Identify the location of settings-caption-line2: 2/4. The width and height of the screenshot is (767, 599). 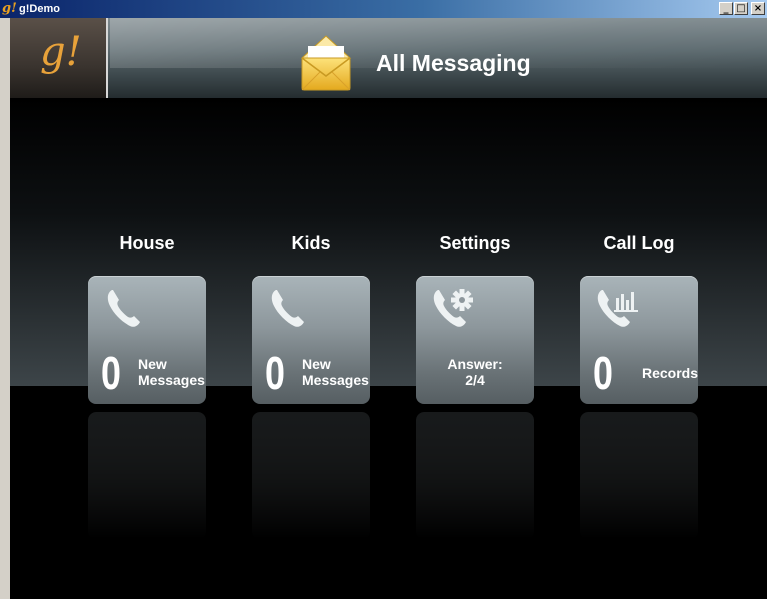
(475, 380).